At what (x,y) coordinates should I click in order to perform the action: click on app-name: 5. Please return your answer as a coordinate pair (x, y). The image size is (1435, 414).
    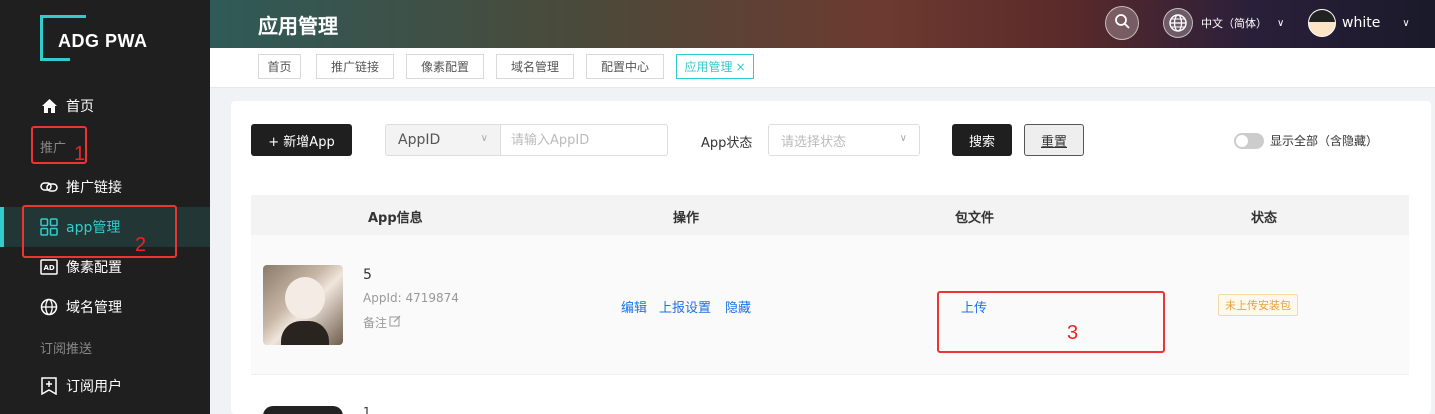
    Looking at the image, I should click on (367, 275).